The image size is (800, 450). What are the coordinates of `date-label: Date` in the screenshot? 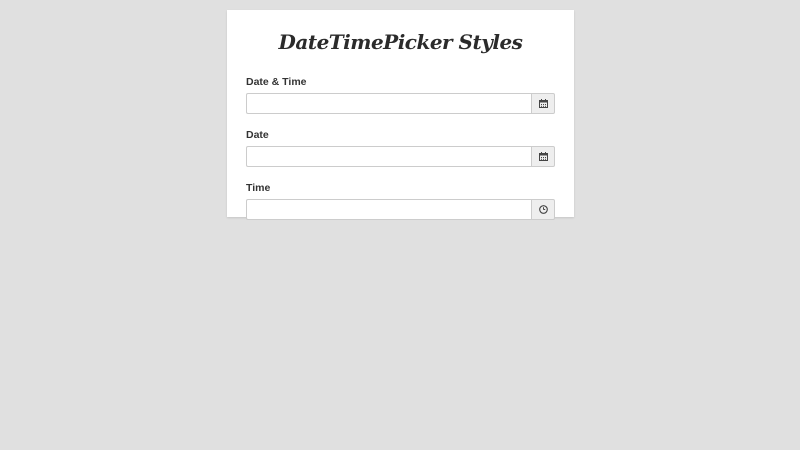 It's located at (257, 135).